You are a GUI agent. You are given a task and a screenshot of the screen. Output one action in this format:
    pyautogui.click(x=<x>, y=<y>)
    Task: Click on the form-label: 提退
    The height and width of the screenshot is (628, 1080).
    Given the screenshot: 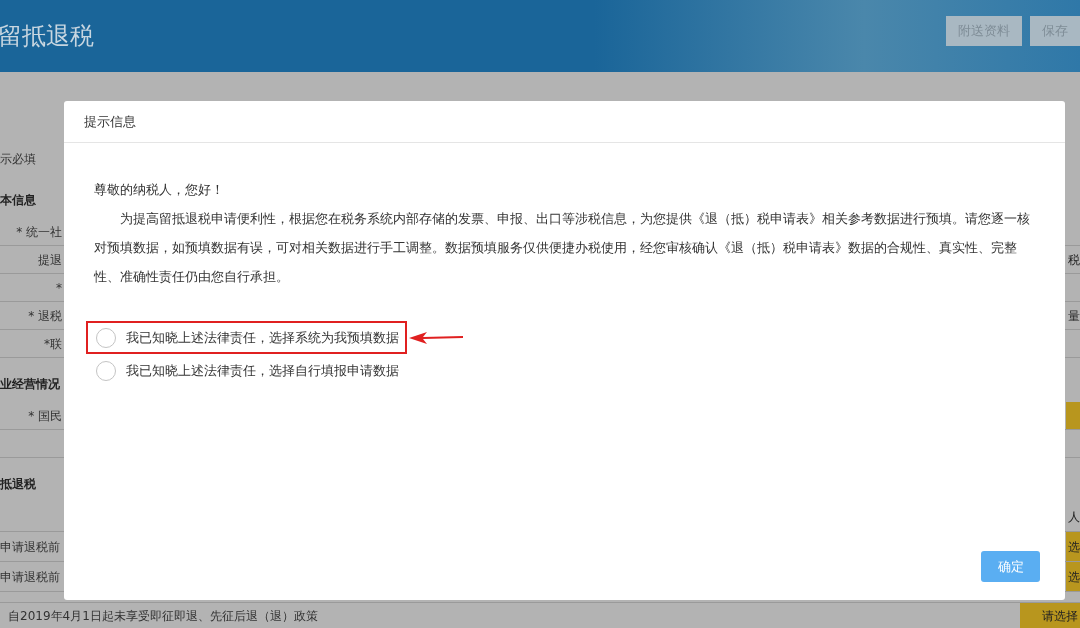 What is the action you would take?
    pyautogui.click(x=50, y=260)
    